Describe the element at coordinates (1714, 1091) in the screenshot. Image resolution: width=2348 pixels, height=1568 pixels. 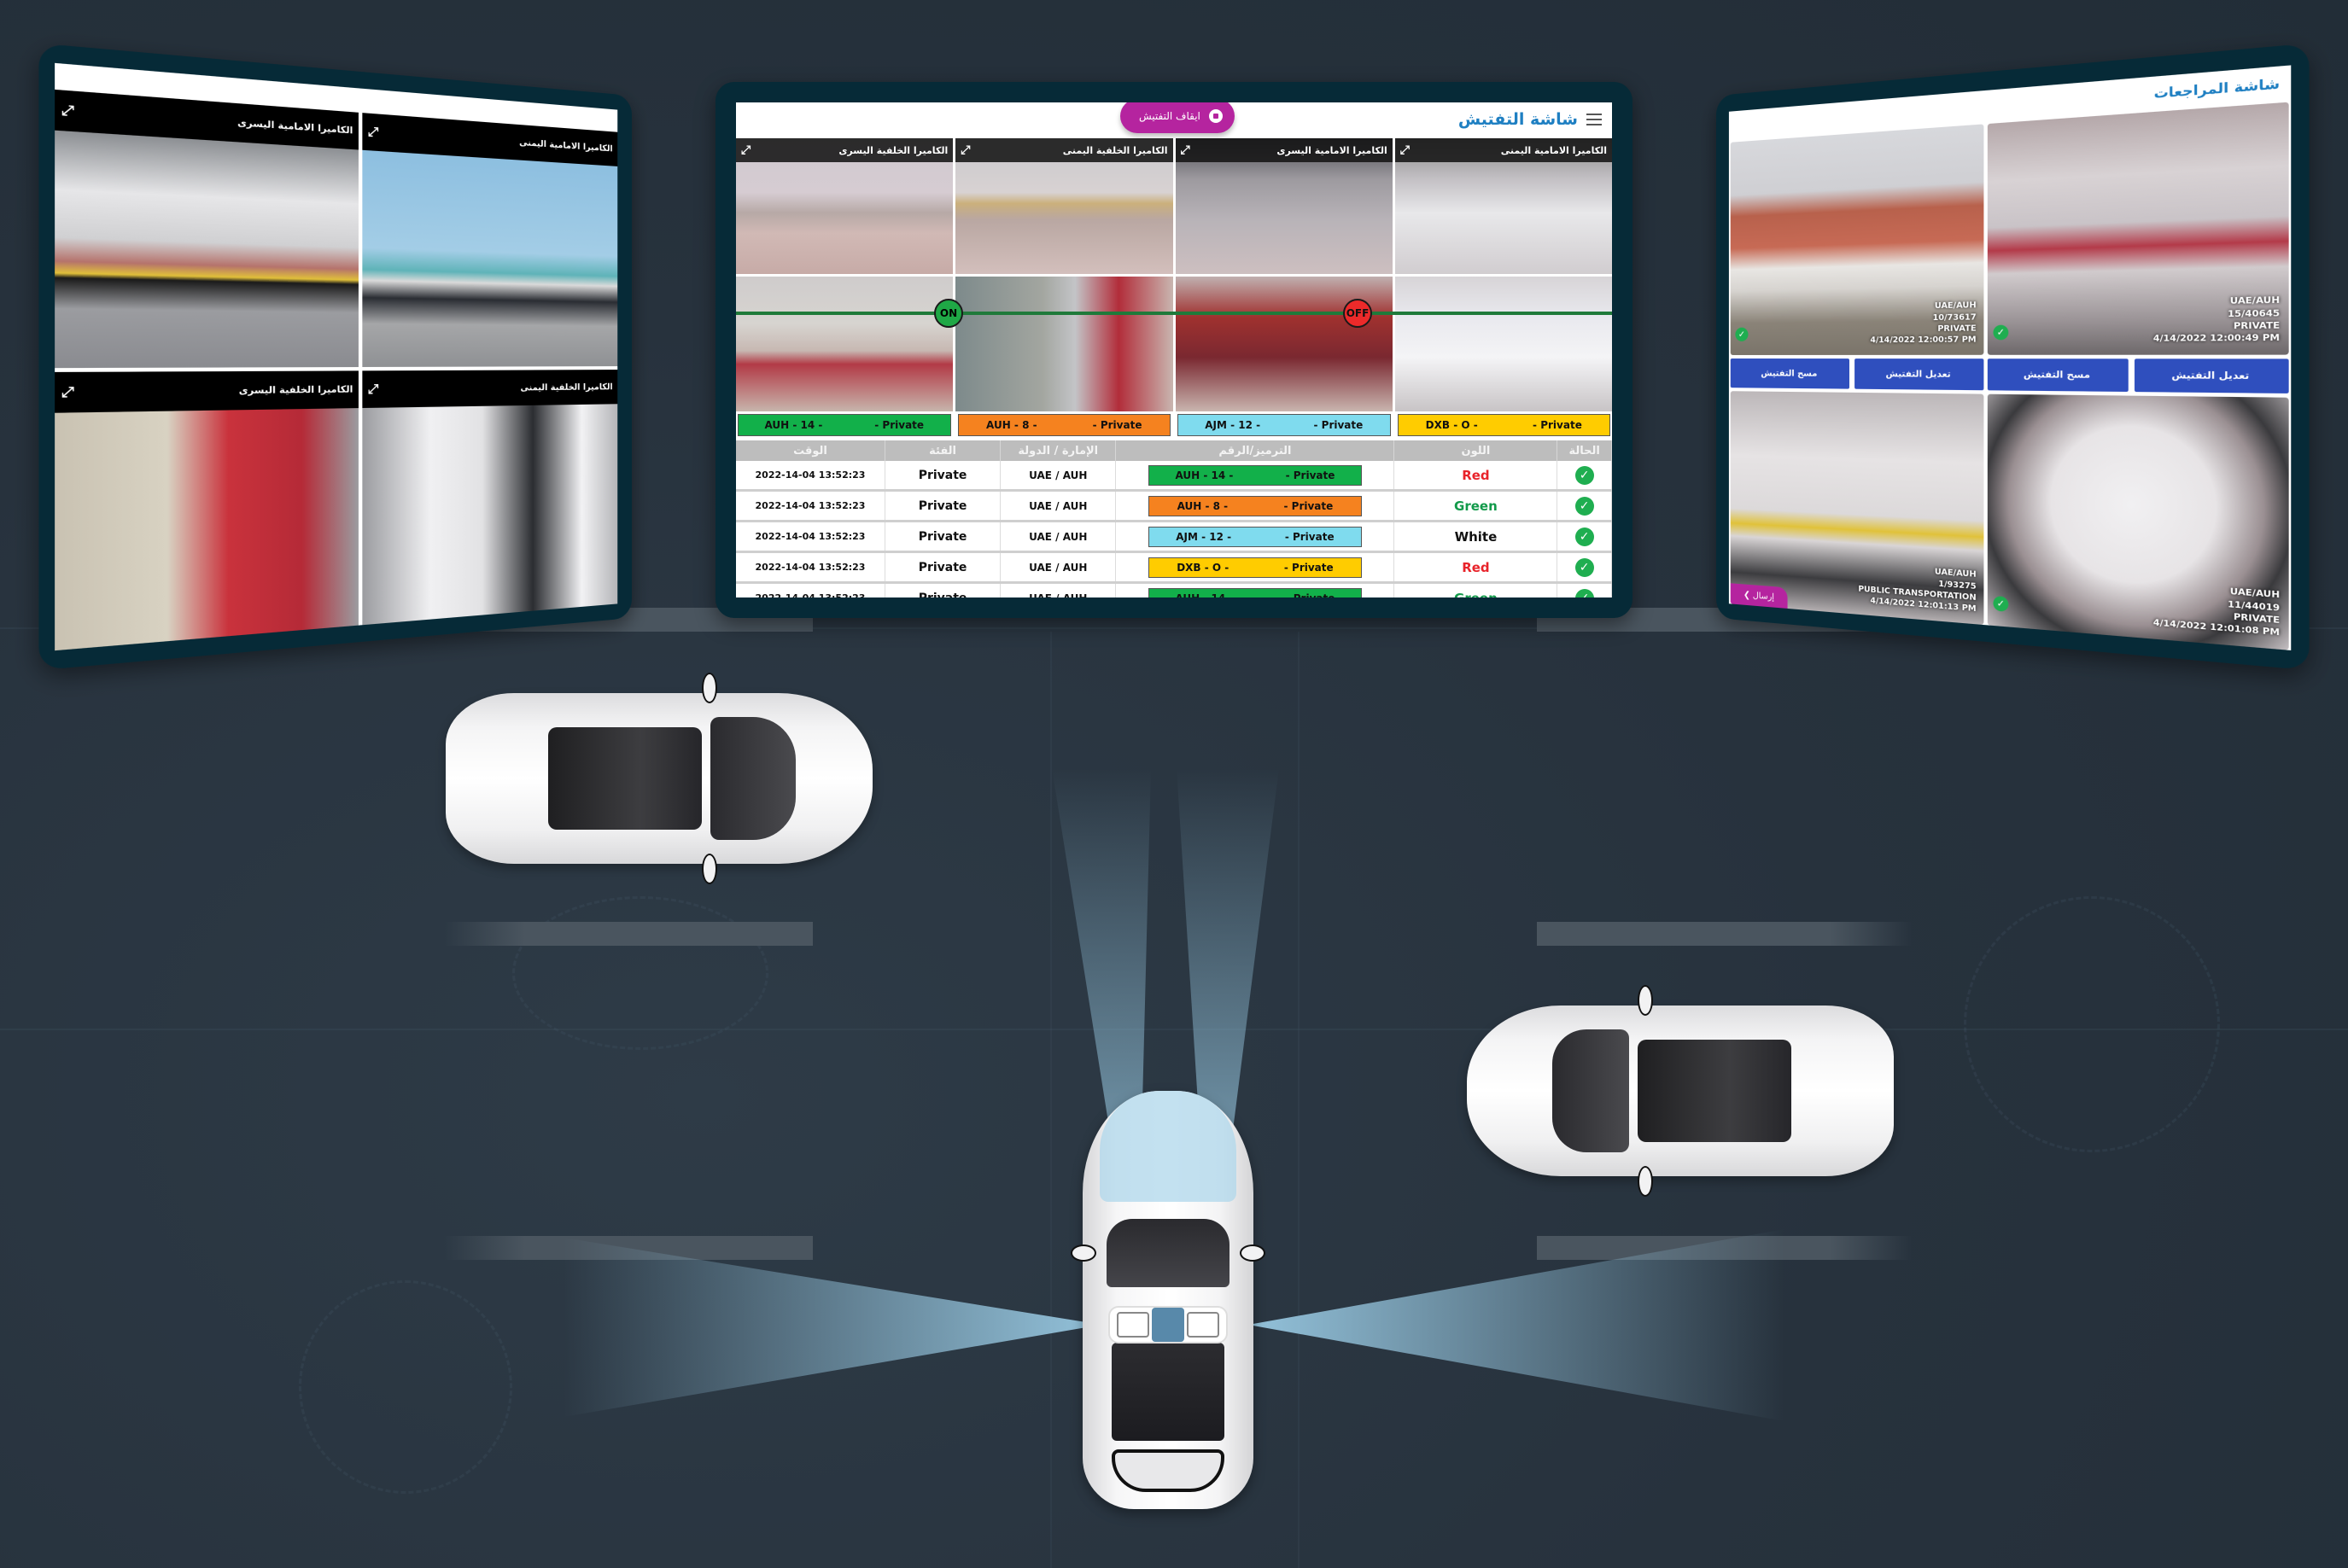
I see `car-roof` at that location.